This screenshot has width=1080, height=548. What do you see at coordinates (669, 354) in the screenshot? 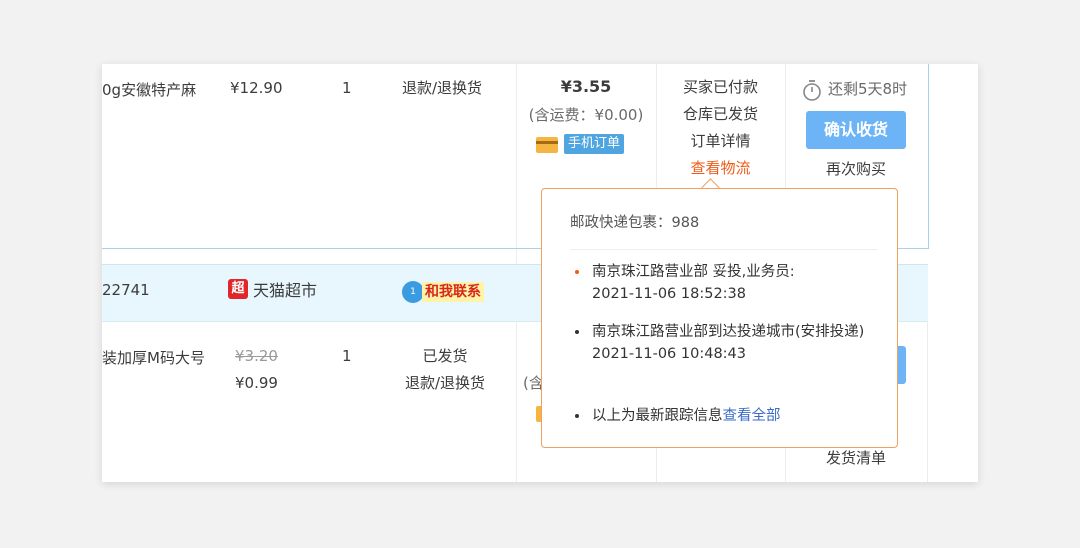
I see `event-time: 2021-11-06 10:48:43` at bounding box center [669, 354].